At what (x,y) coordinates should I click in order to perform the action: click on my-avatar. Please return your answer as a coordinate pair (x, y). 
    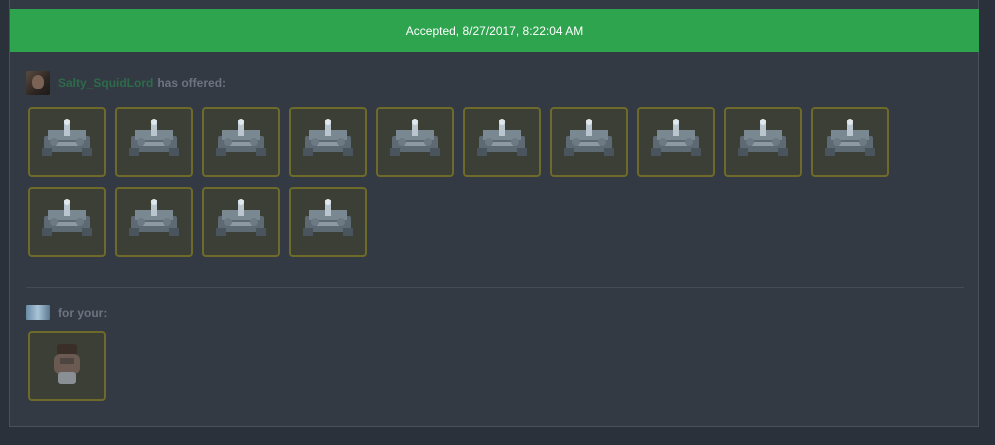
    Looking at the image, I should click on (38, 312).